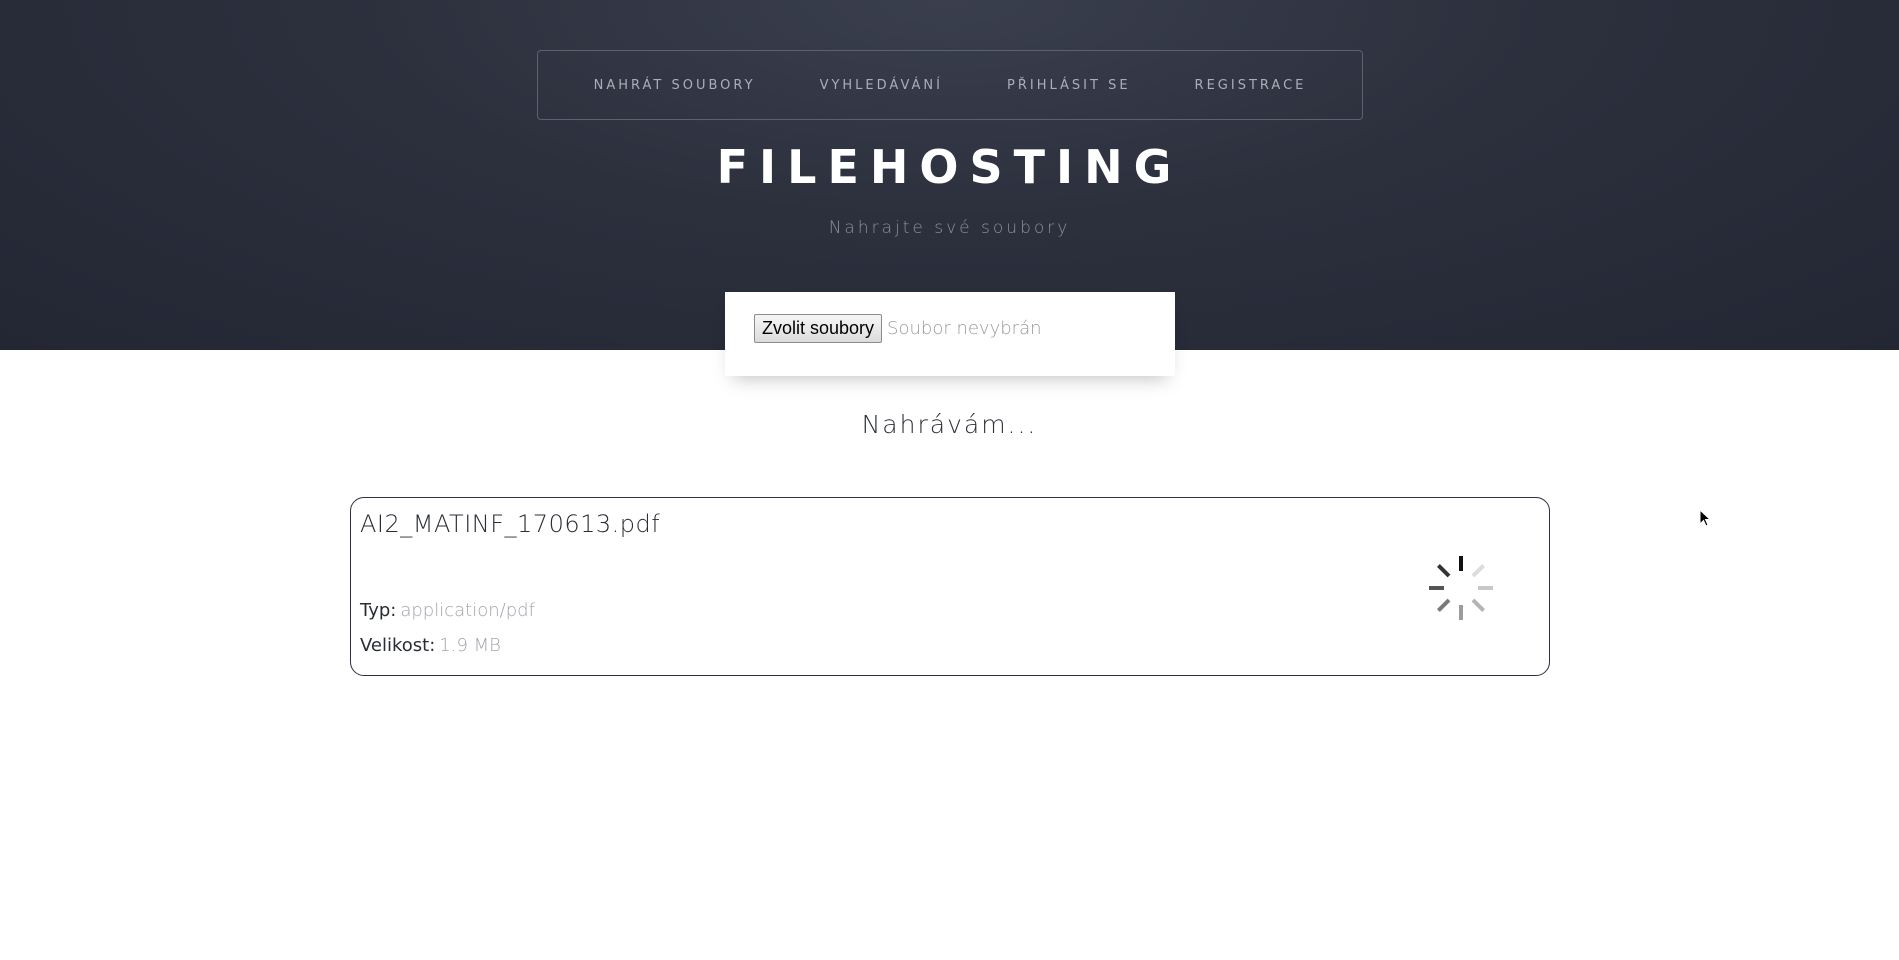 This screenshot has height=960, width=1899. Describe the element at coordinates (1069, 85) in the screenshot. I see `nav-item-login: PŘIHLÁSIT SE` at that location.